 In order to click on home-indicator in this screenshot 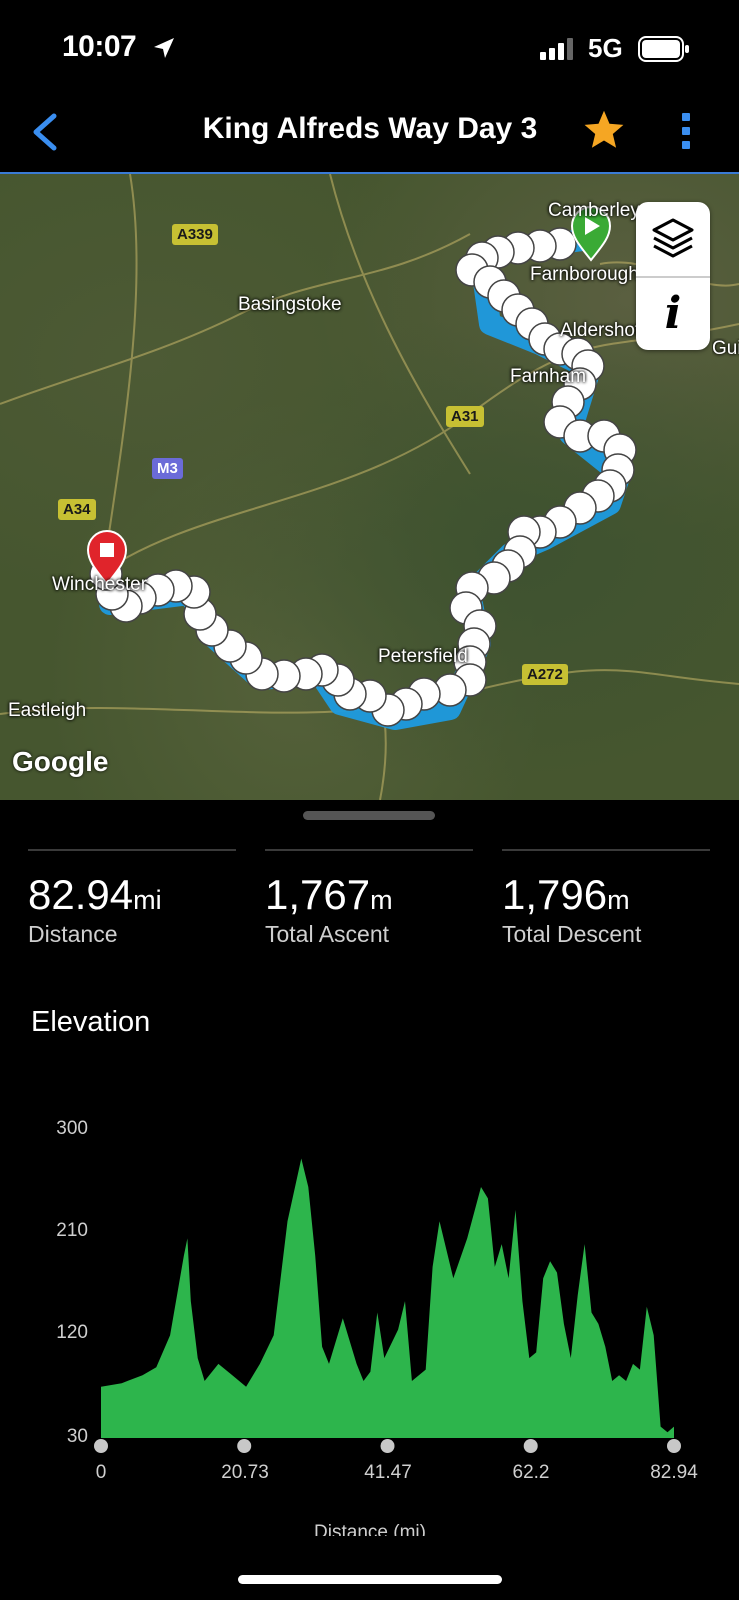, I will do `click(370, 1579)`.